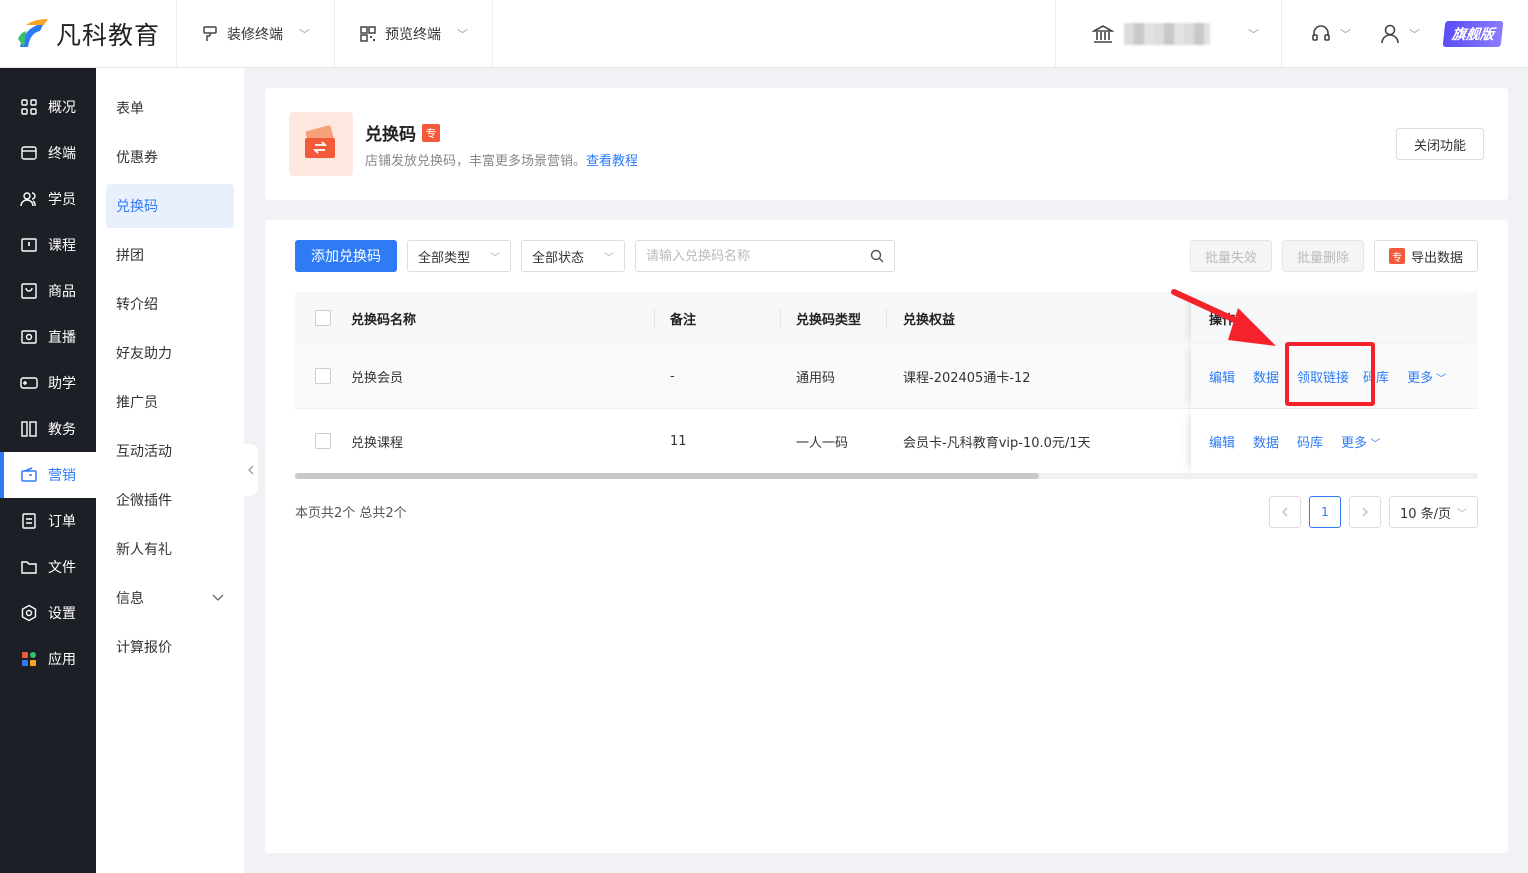  Describe the element at coordinates (29, 474) in the screenshot. I see `marketing-icon` at that location.